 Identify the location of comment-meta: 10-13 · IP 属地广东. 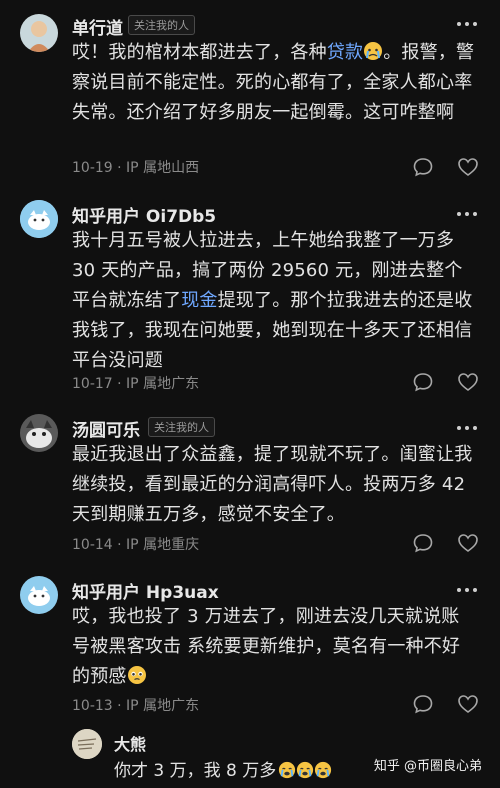
(136, 706).